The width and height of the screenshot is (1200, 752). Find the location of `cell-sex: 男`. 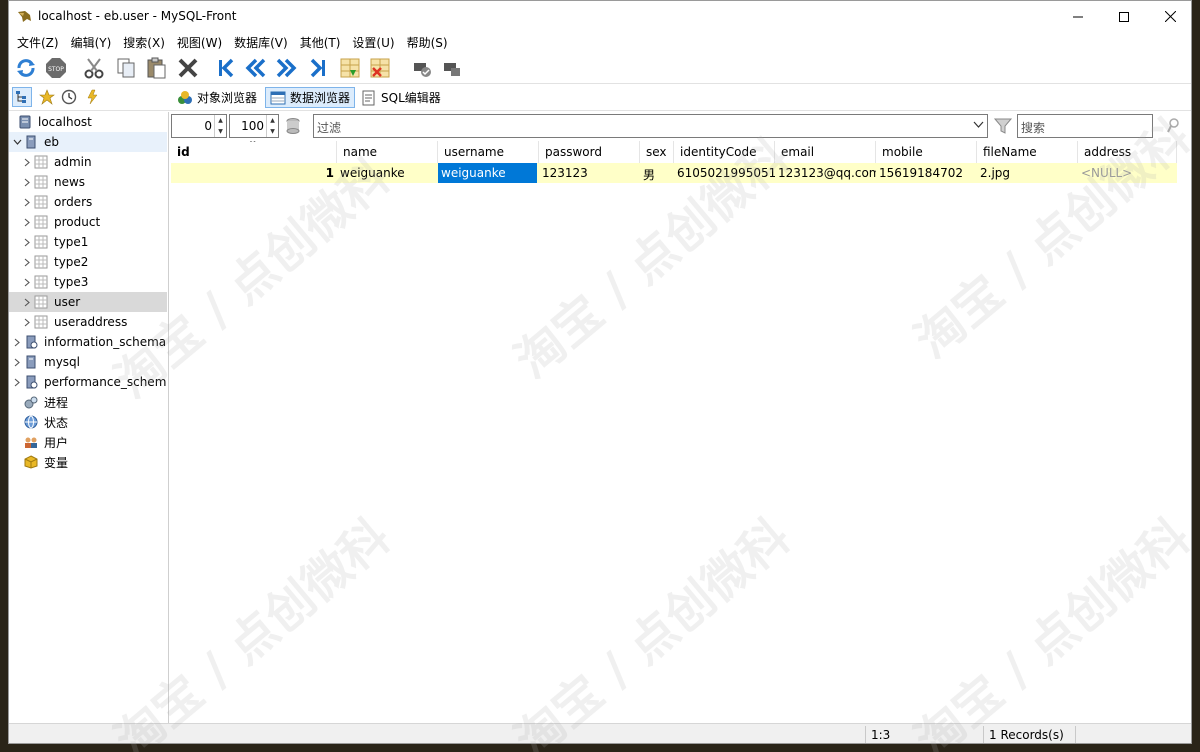

cell-sex: 男 is located at coordinates (657, 173).